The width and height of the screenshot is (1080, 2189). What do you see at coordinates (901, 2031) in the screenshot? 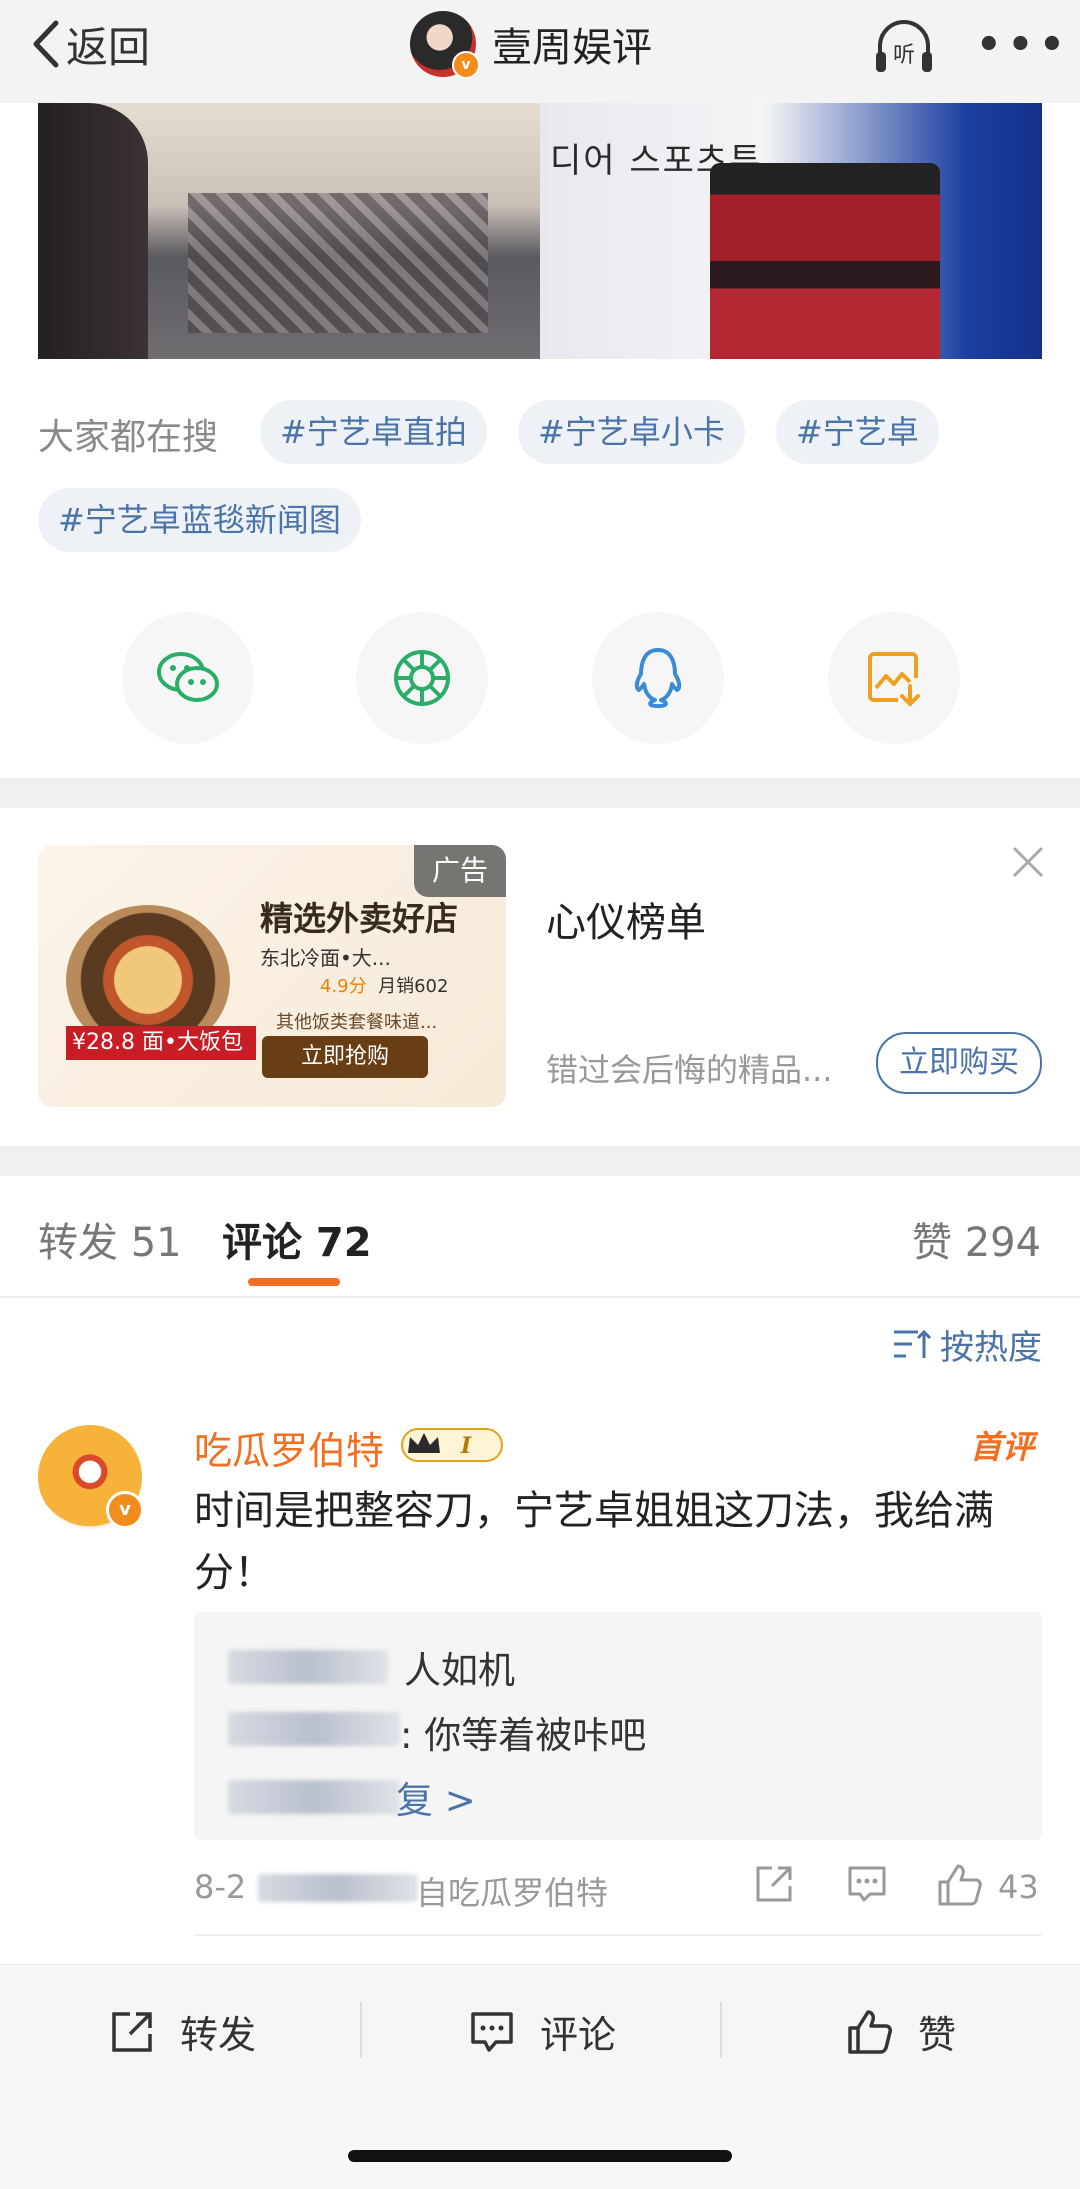
I see `like-button: 赞` at bounding box center [901, 2031].